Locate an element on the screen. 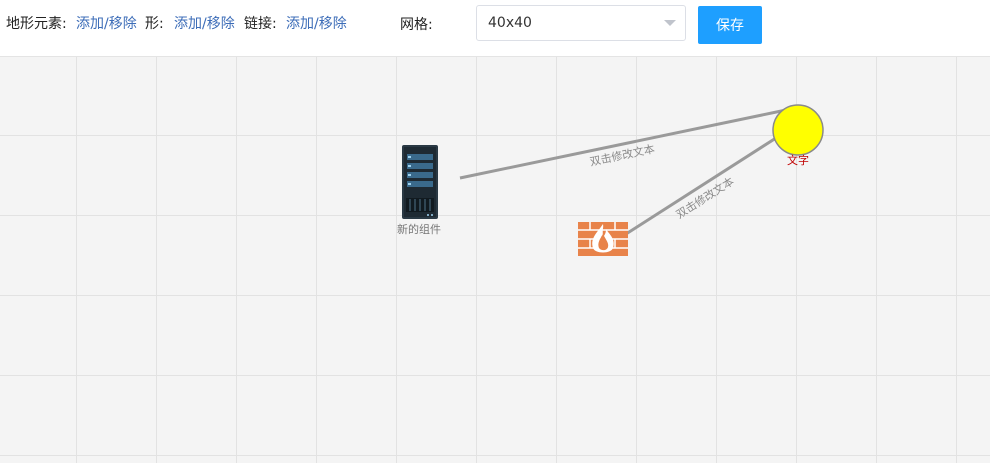  terrain-label: 地形元素: is located at coordinates (36, 24).